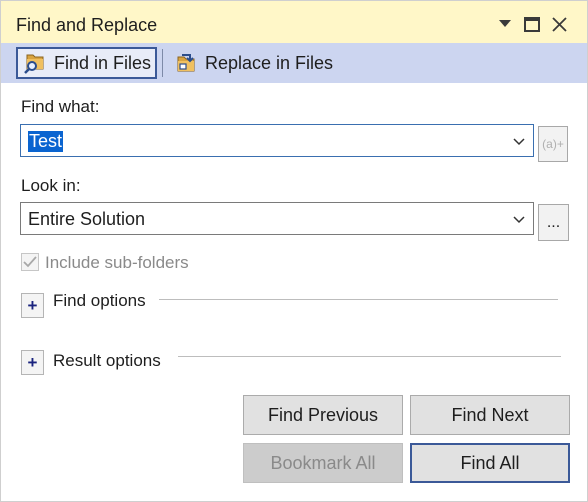  I want to click on find-next-button: Find Next, so click(490, 415).